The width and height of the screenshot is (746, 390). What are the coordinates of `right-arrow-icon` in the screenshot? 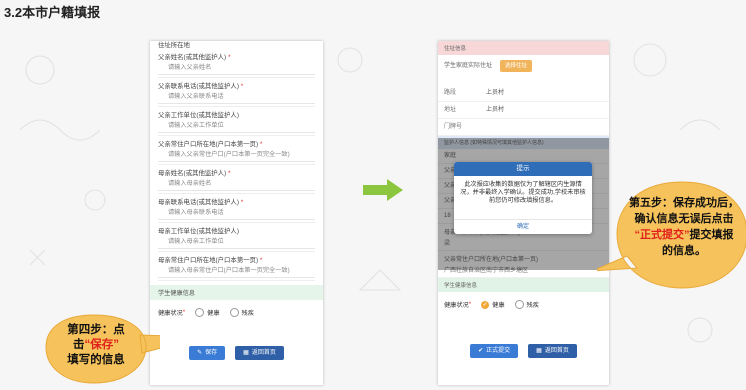 It's located at (383, 190).